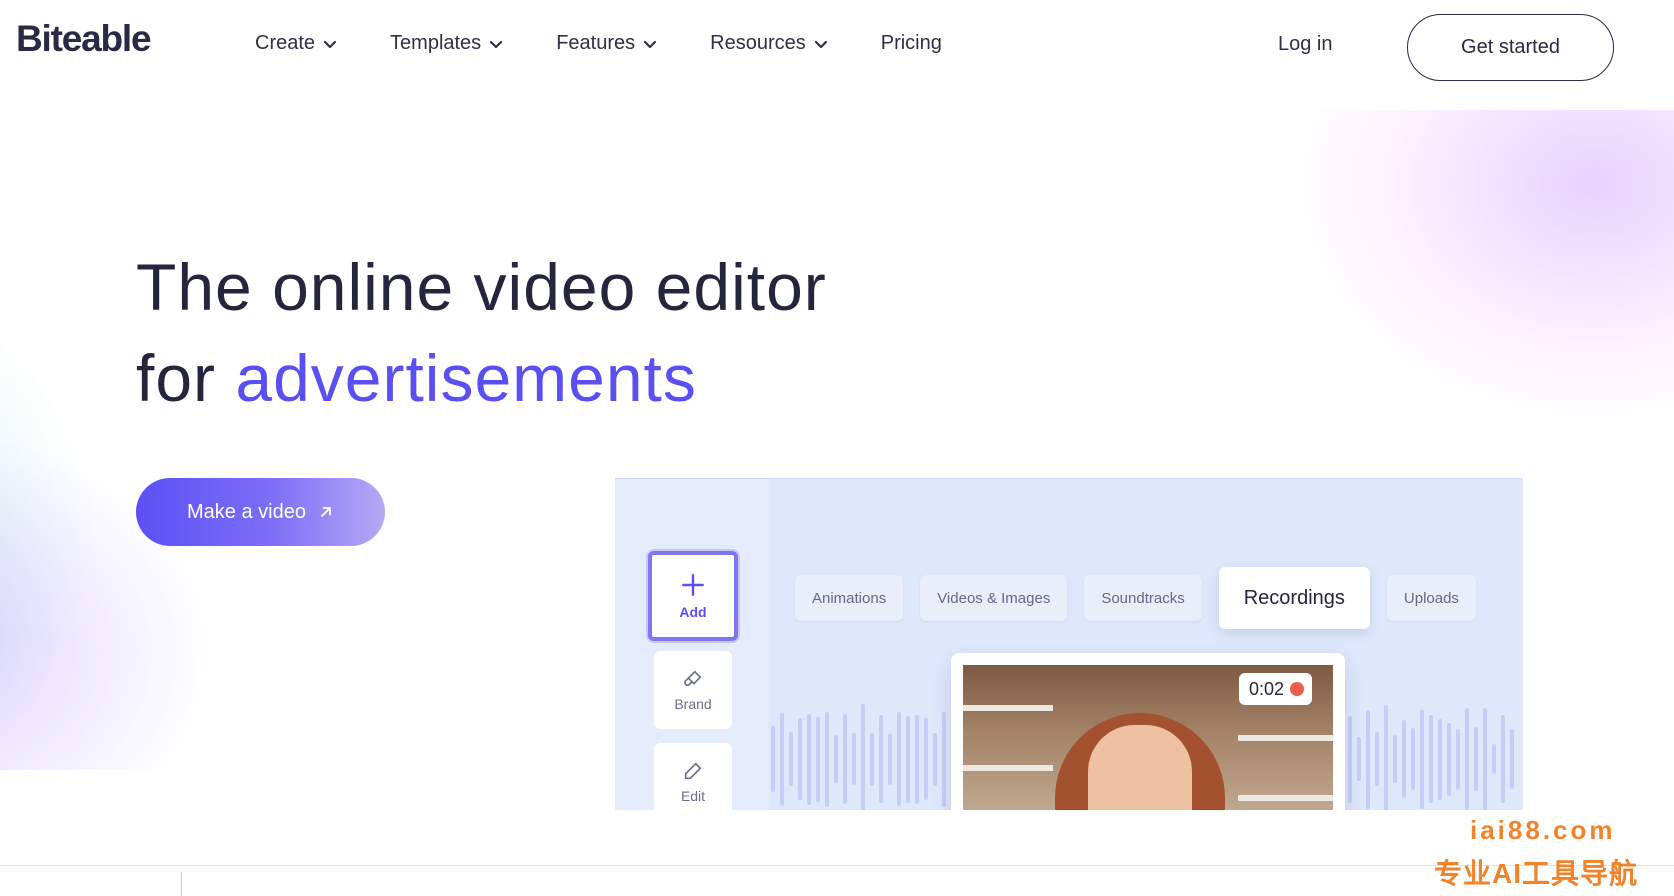 This screenshot has height=896, width=1674. What do you see at coordinates (186, 378) in the screenshot?
I see `hero-title-prefix: for` at bounding box center [186, 378].